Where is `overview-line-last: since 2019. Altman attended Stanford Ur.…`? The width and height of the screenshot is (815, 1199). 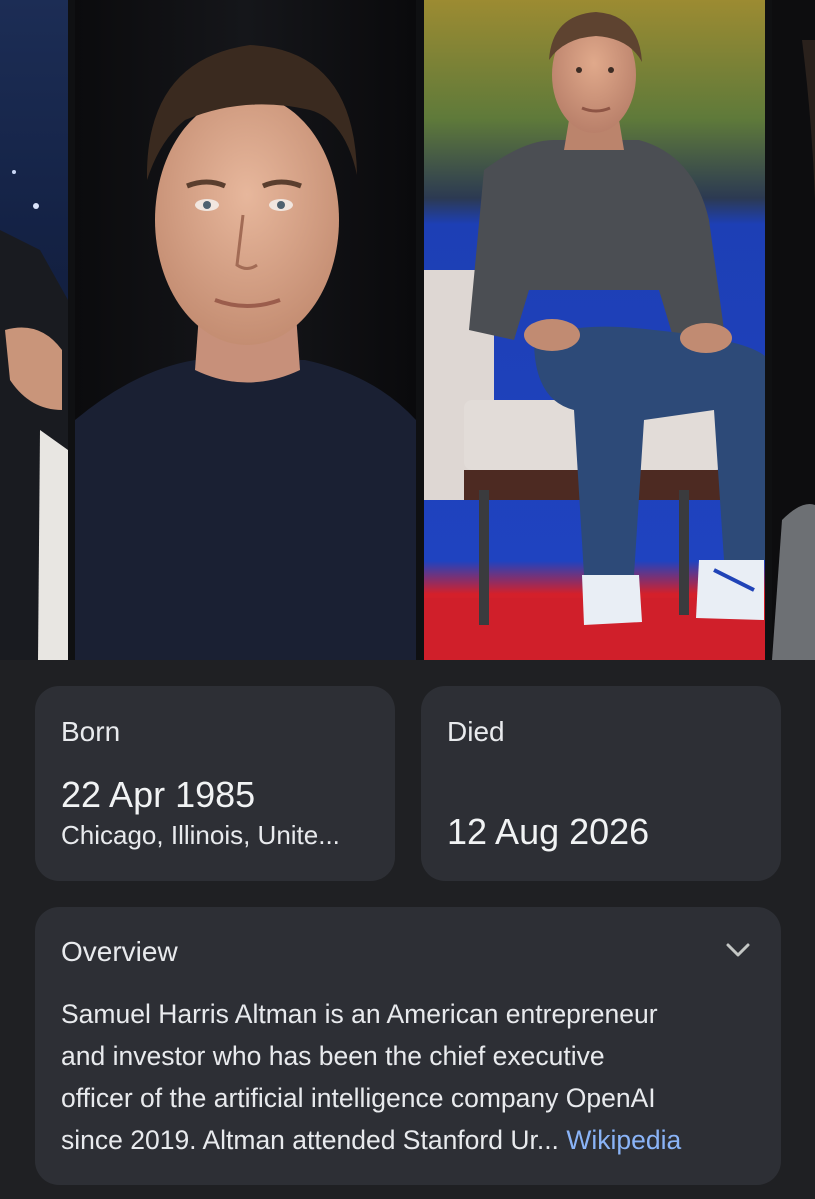 overview-line-last: since 2019. Altman attended Stanford Ur.… is located at coordinates (411, 1140).